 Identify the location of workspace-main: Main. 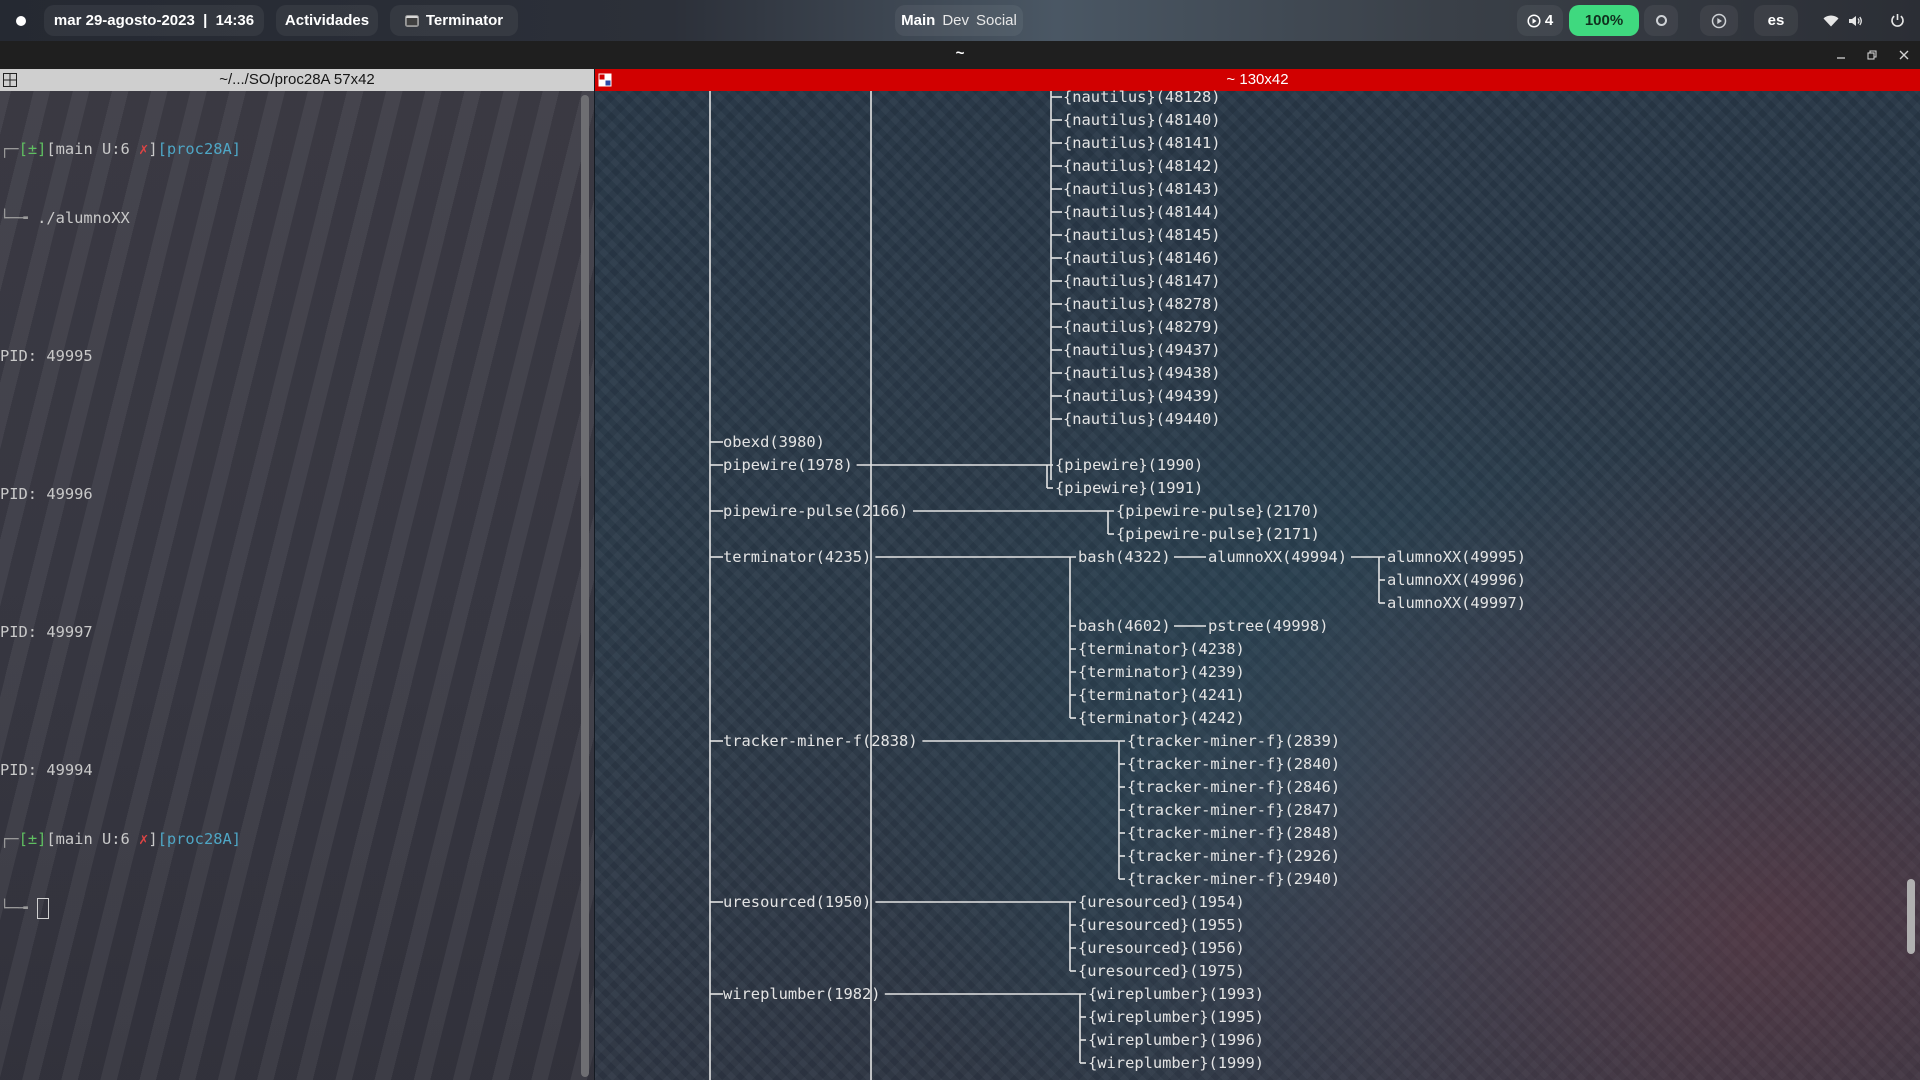
(918, 20).